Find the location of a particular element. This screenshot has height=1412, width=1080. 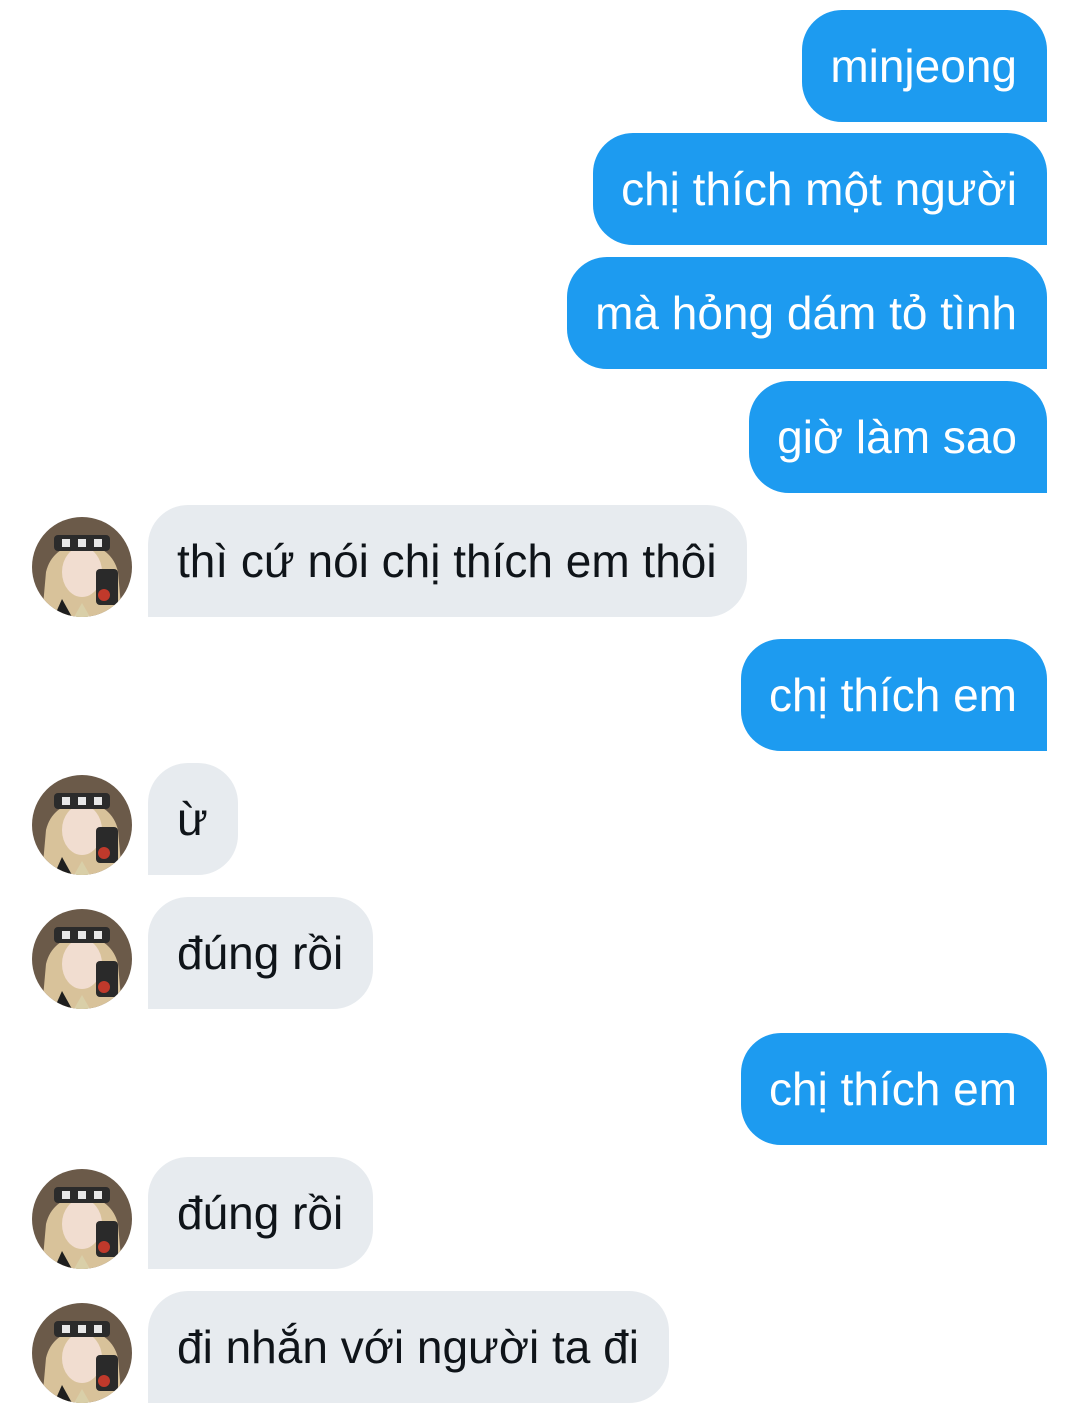

outgoing-message-bubble: chị thích một người is located at coordinates (820, 189).